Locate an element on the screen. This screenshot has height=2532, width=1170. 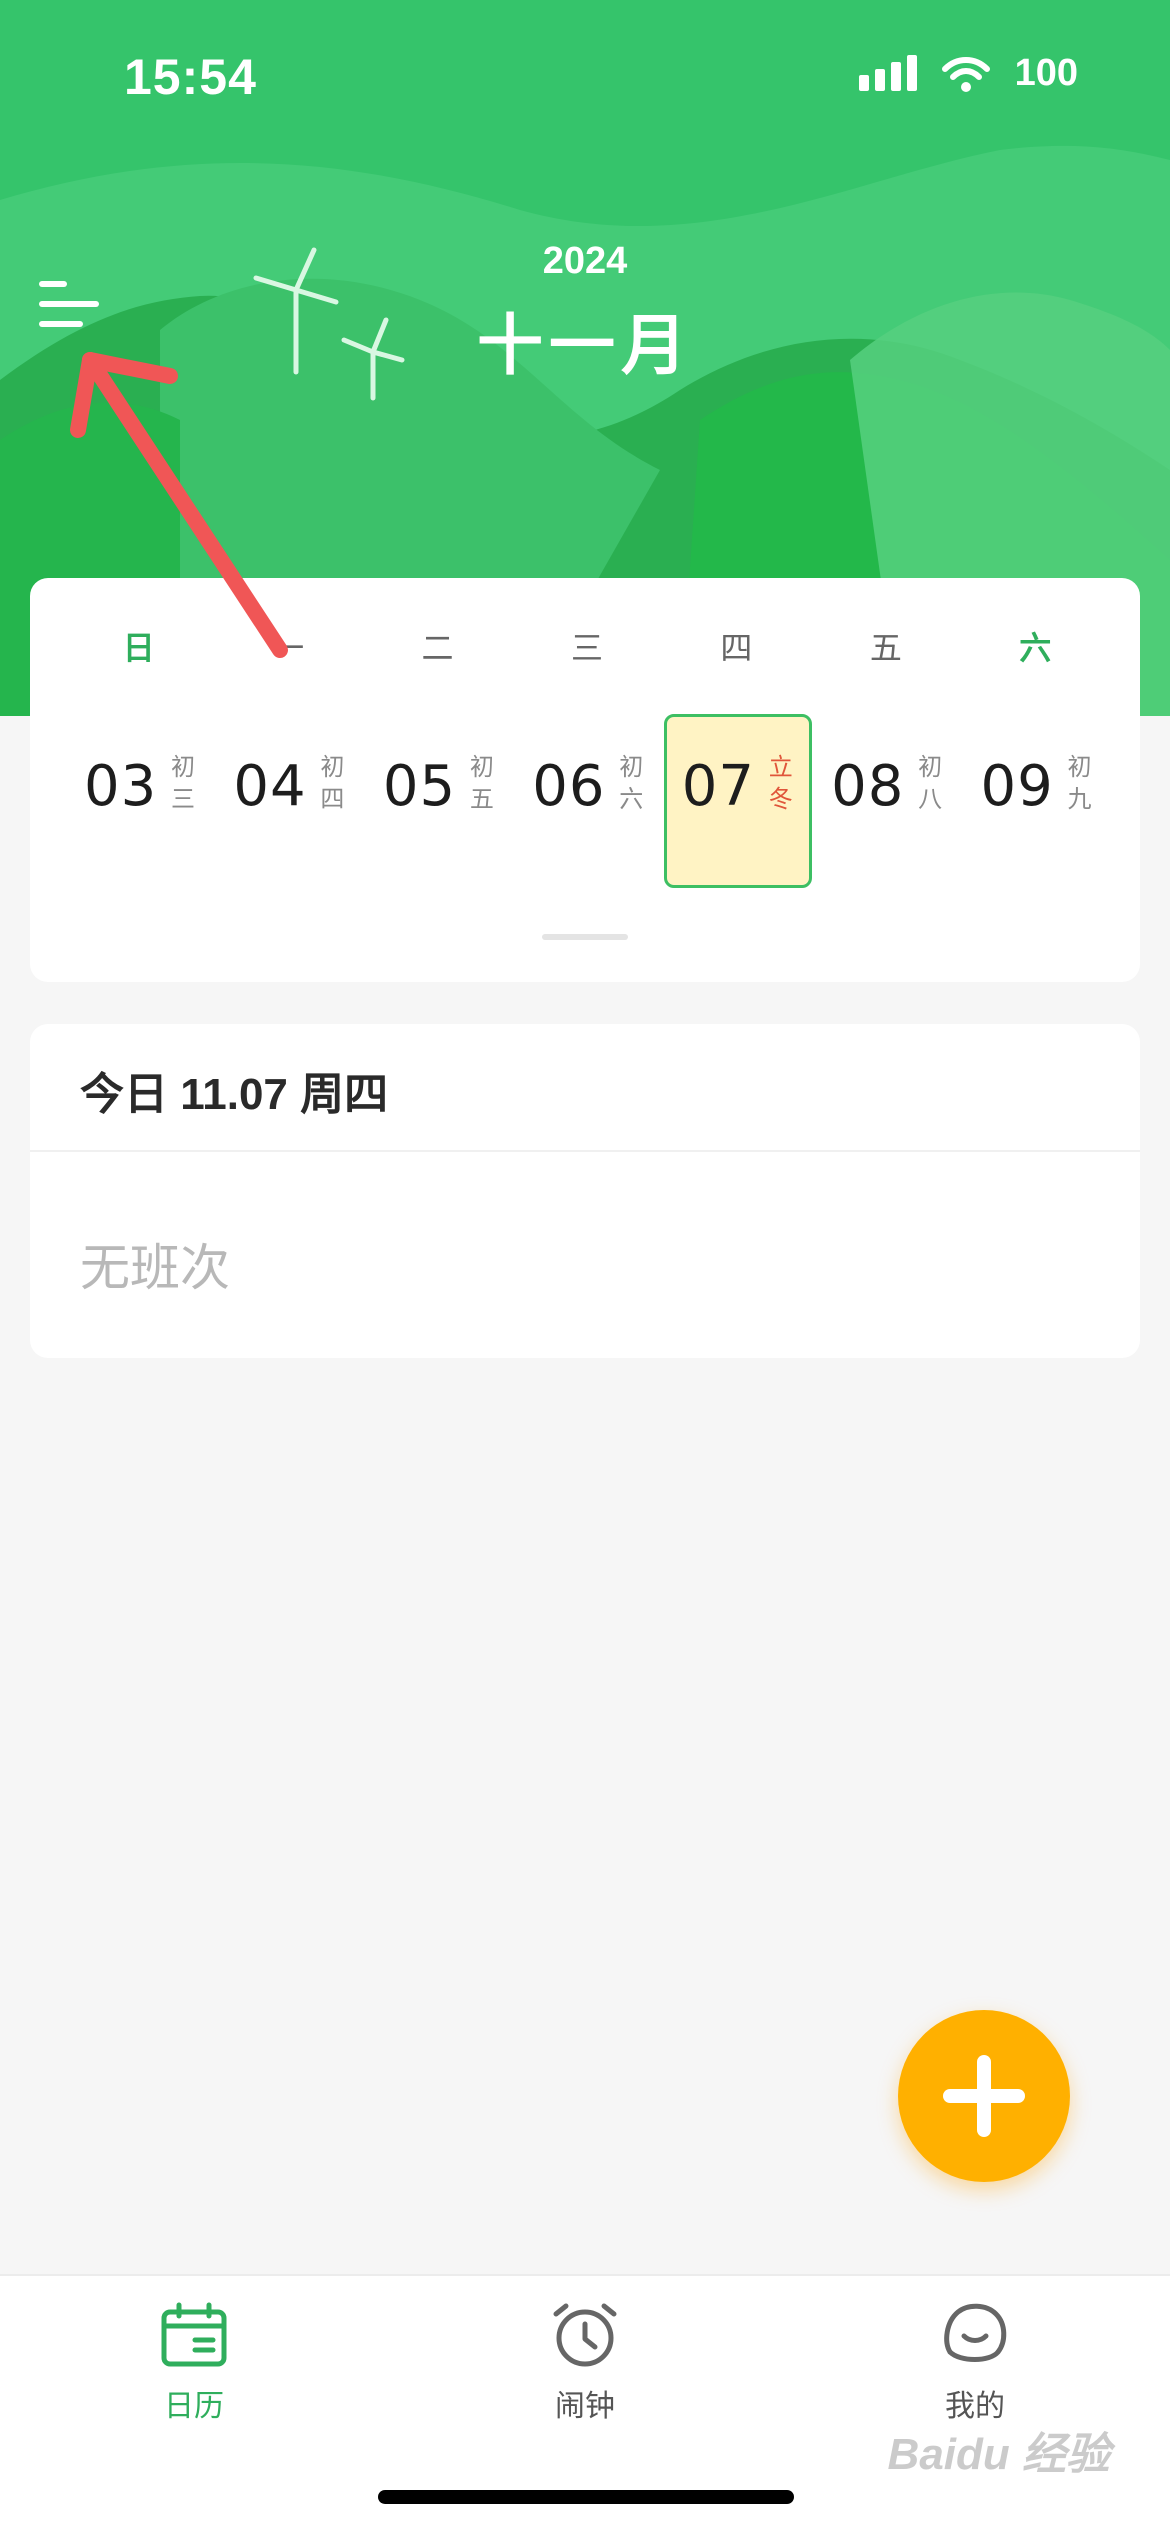
weekday-sat: 六 is located at coordinates (1035, 648).